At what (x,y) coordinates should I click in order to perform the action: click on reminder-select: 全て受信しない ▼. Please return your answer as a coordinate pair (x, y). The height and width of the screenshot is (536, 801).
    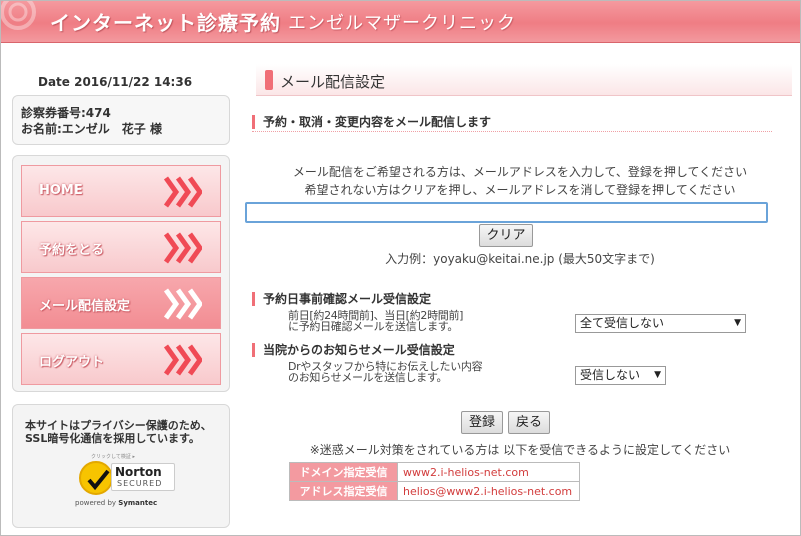
    Looking at the image, I should click on (660, 323).